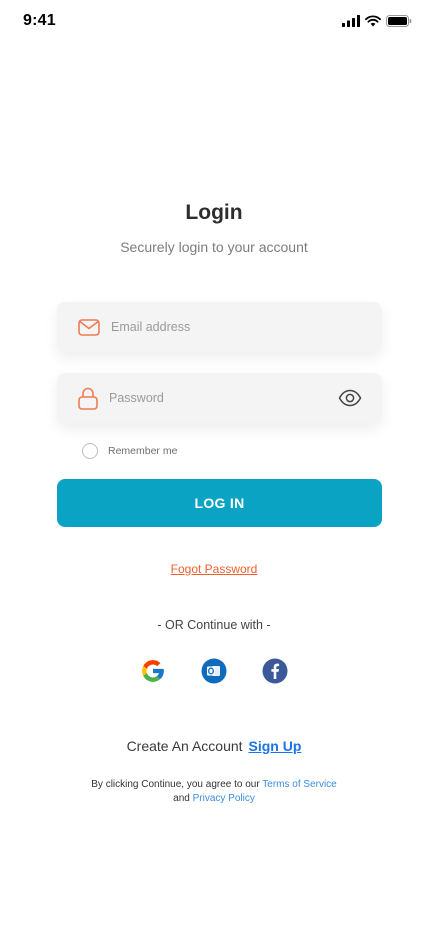  Describe the element at coordinates (373, 21) in the screenshot. I see `wifi-icon` at that location.